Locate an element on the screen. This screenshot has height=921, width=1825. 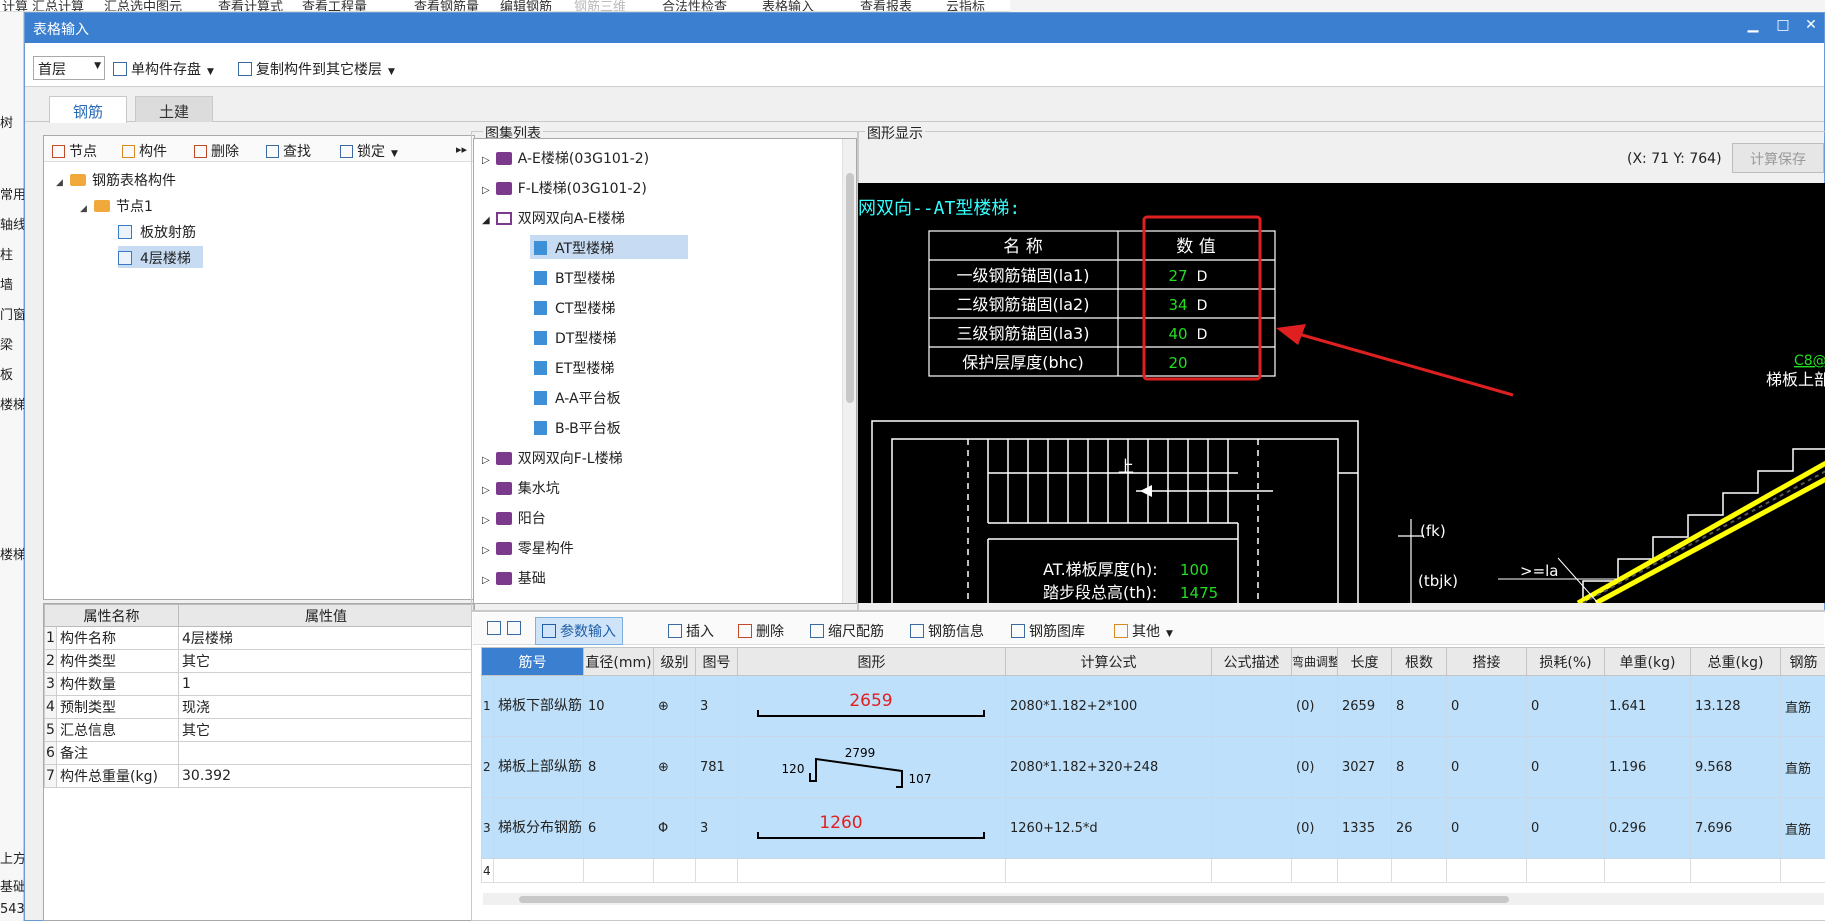
rebar-library-button: 钢筋图库 is located at coordinates (1048, 631).